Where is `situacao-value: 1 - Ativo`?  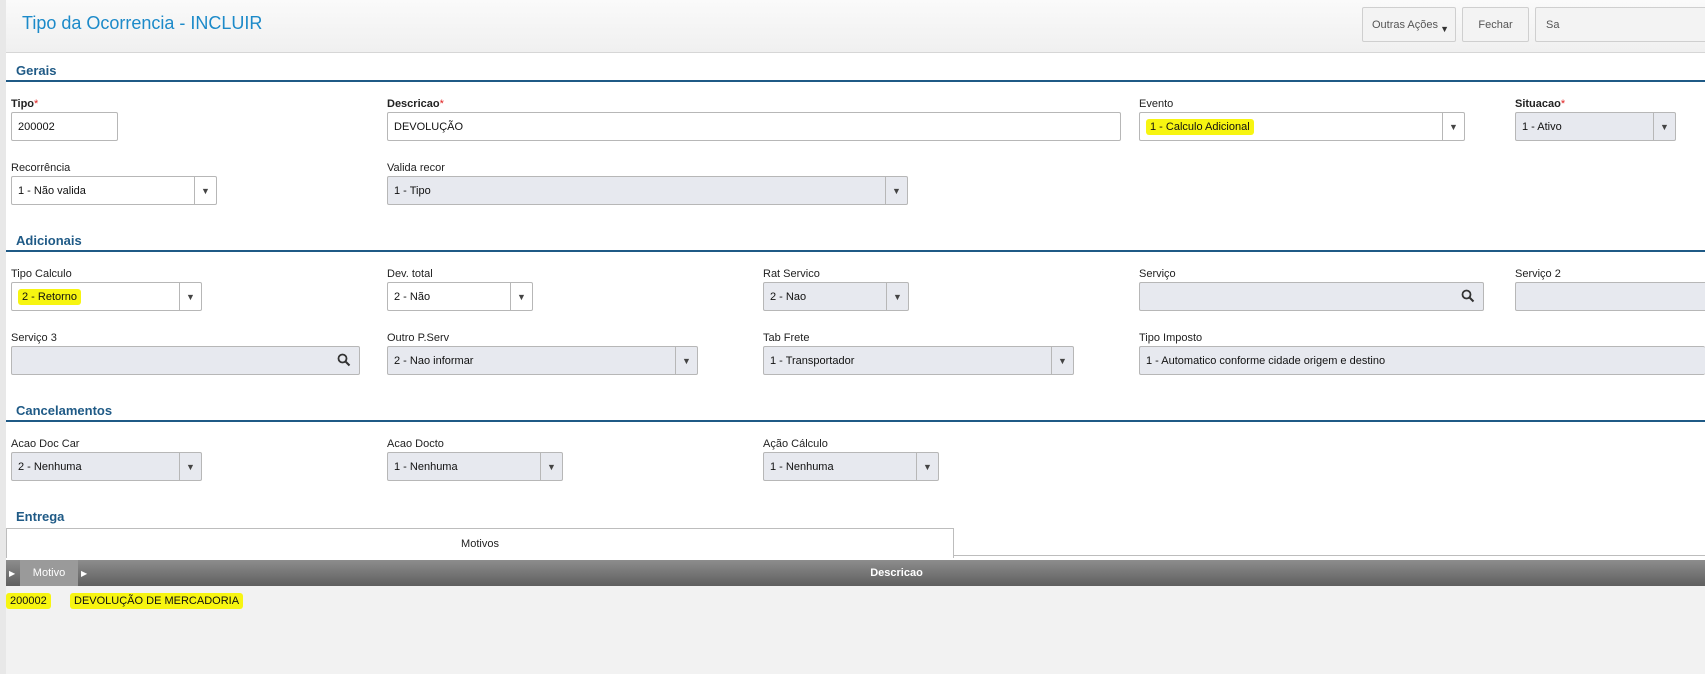 situacao-value: 1 - Ativo is located at coordinates (1542, 126).